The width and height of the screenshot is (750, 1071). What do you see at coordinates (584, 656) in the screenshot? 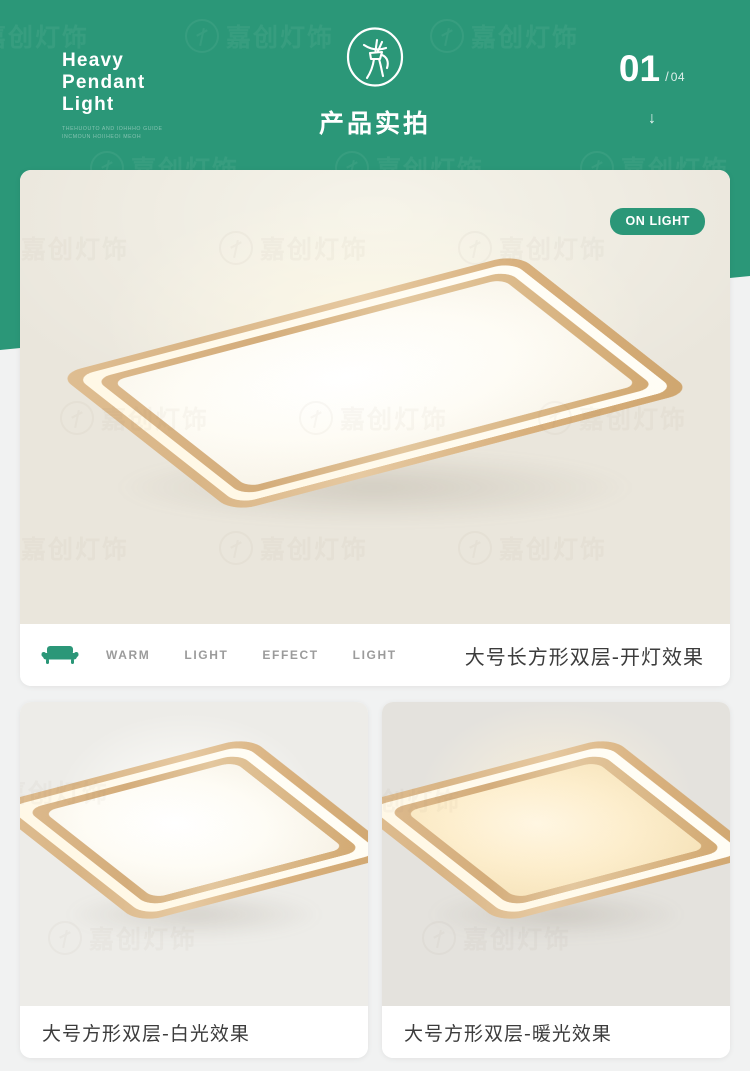
I see `main-caption-text: 大号长方形双层-开灯效果` at bounding box center [584, 656].